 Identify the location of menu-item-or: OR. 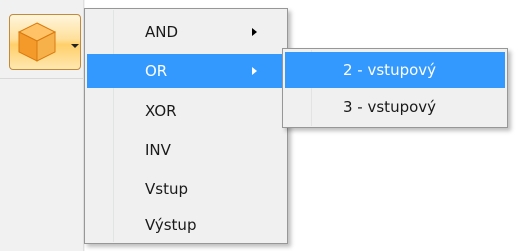
(186, 71).